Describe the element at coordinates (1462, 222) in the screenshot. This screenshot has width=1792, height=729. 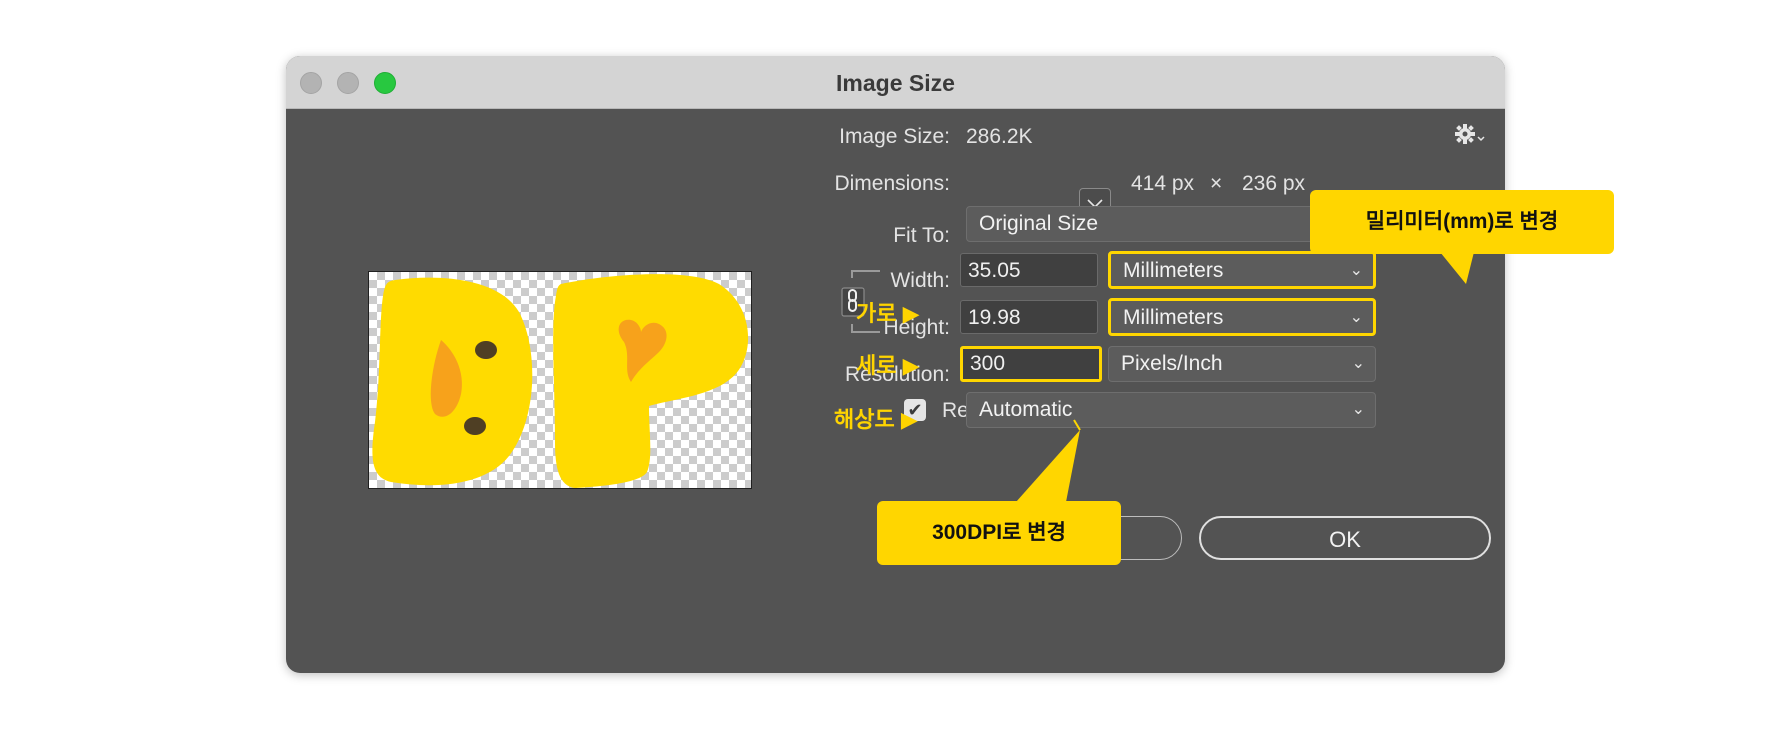
I see `millimeters-callout: 밀리미터(mm)로 변경` at that location.